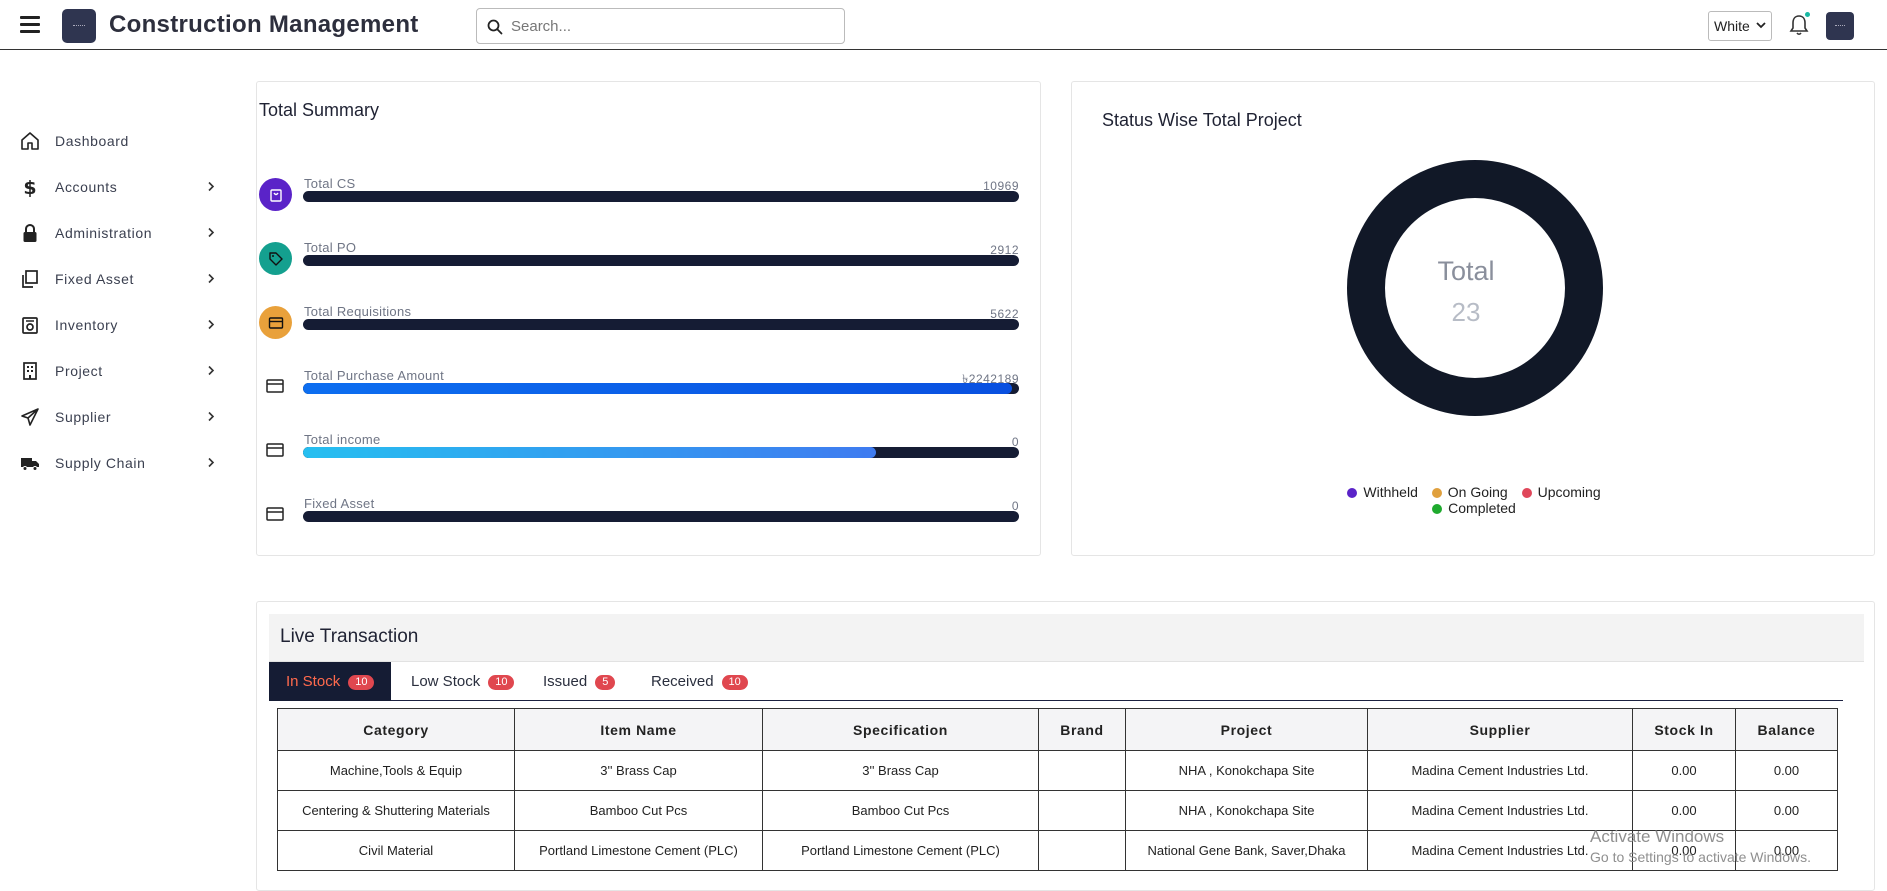  I want to click on home-icon, so click(30, 141).